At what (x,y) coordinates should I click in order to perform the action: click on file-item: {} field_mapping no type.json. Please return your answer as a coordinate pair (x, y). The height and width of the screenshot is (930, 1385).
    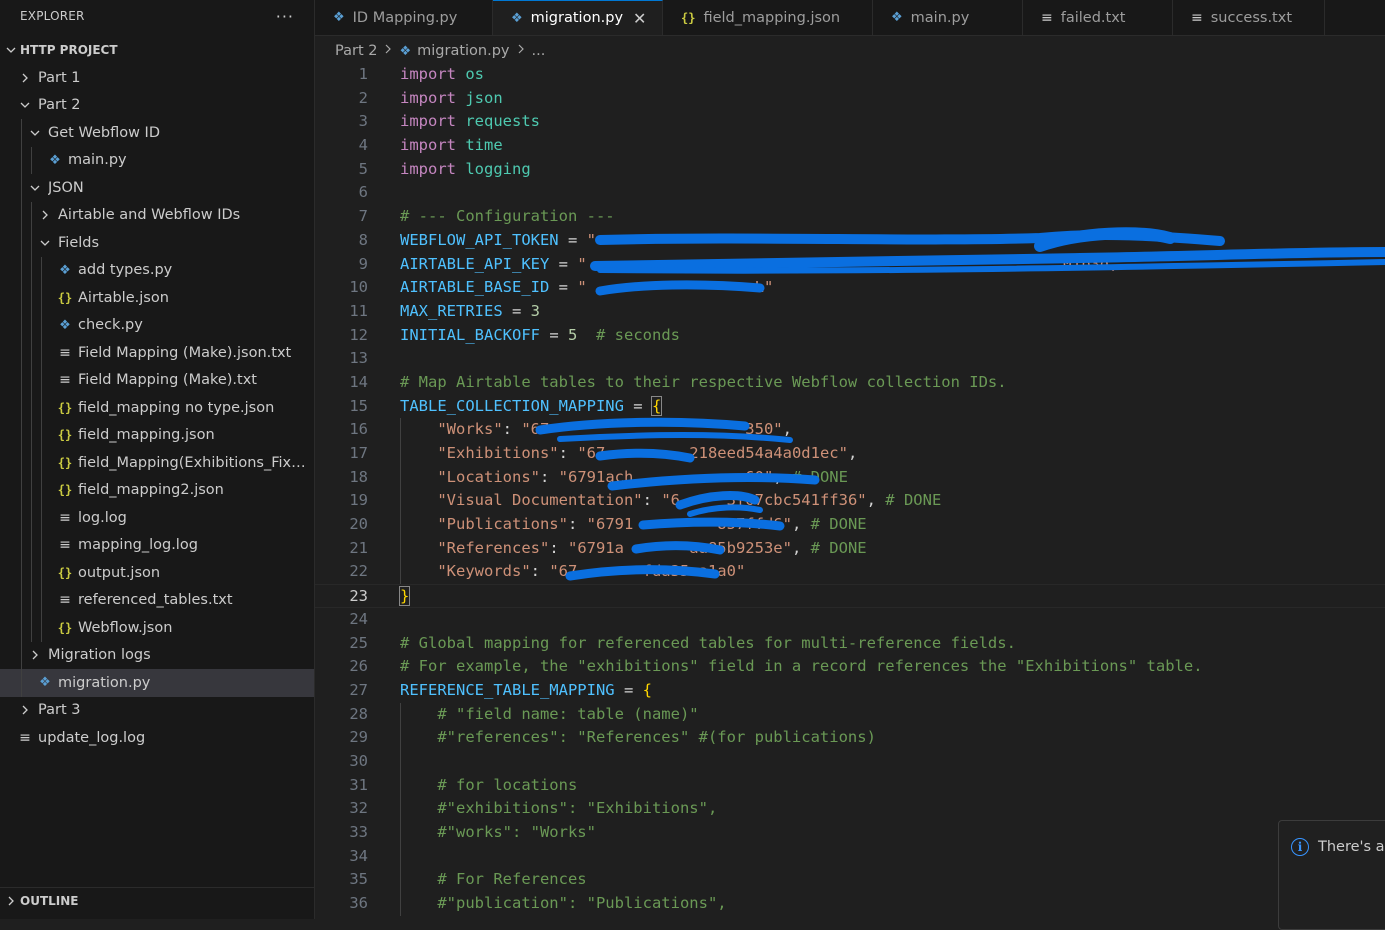
    Looking at the image, I should click on (157, 408).